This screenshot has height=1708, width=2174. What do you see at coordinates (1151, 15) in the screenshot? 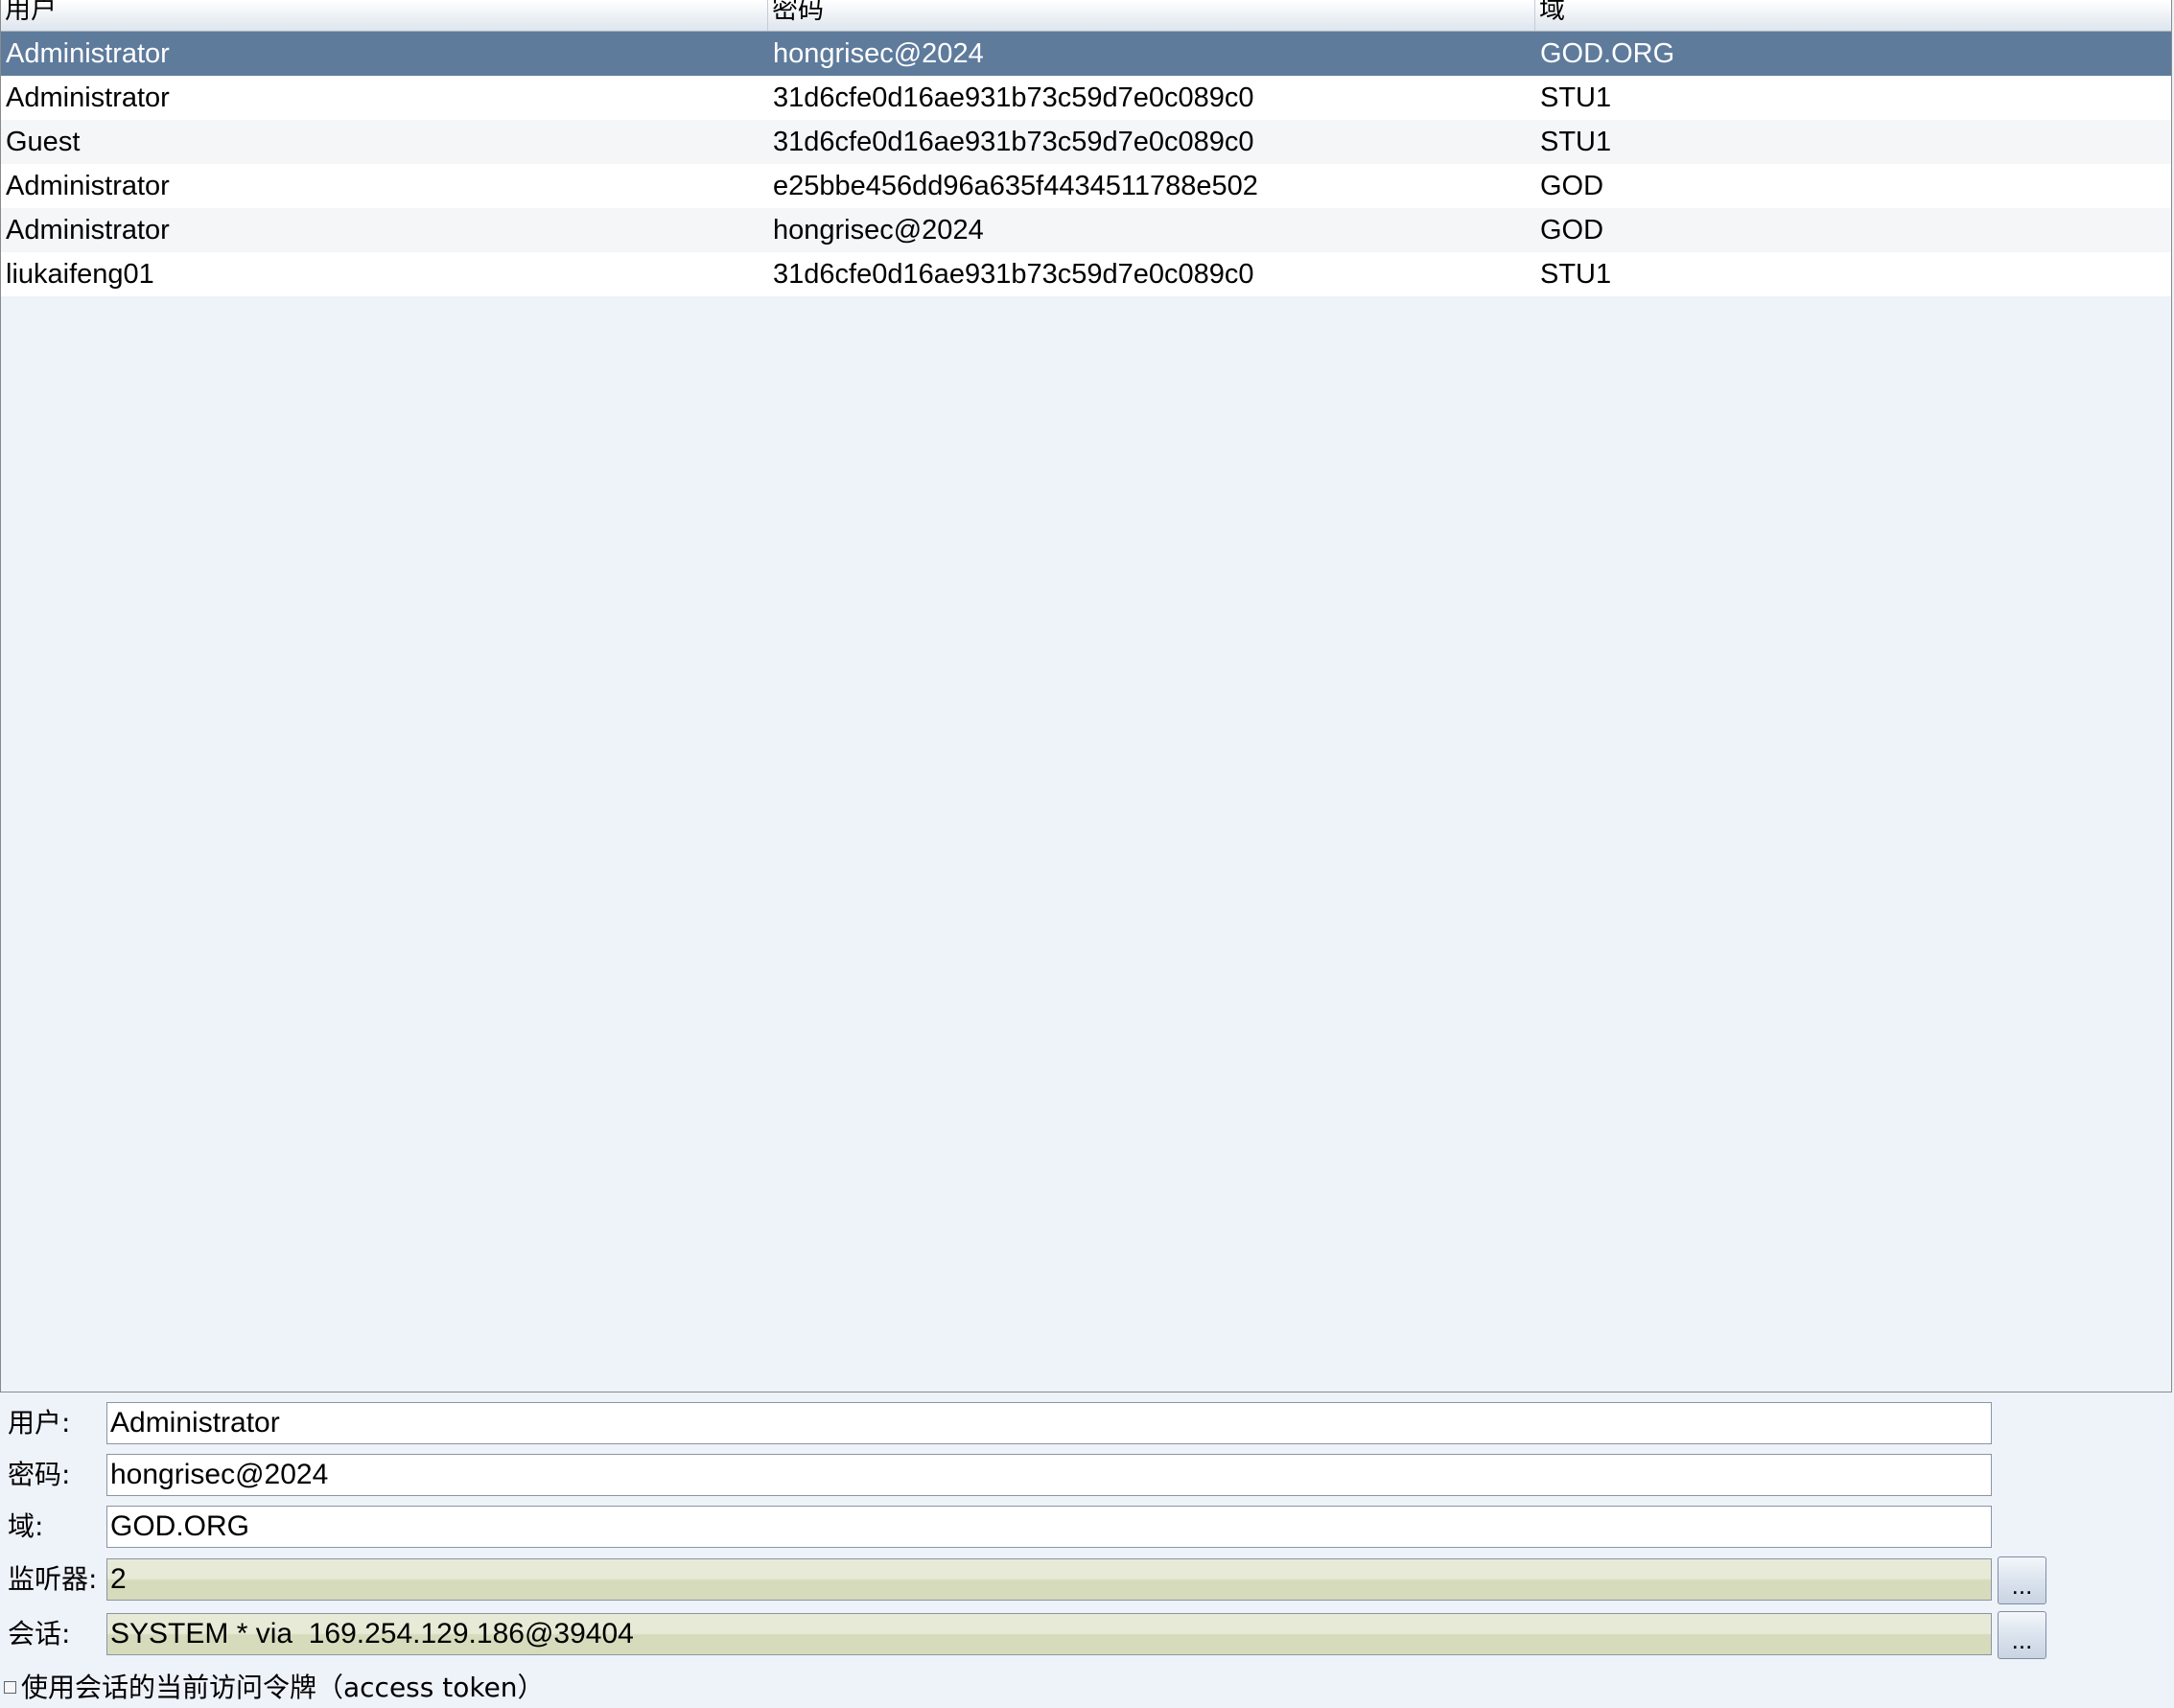
I see `column-header-password: 密码` at bounding box center [1151, 15].